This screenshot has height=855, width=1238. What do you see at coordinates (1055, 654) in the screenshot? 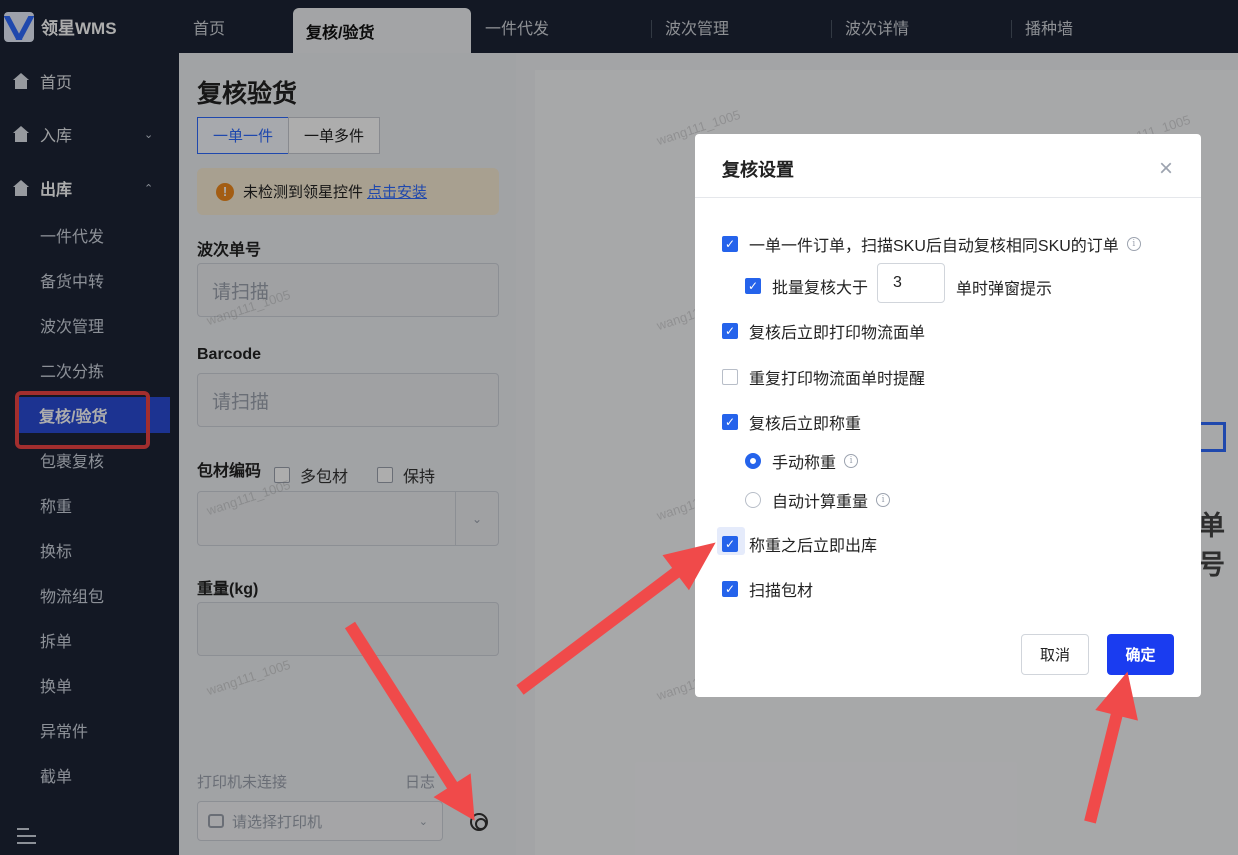
I see `cancel-button: 取消` at bounding box center [1055, 654].